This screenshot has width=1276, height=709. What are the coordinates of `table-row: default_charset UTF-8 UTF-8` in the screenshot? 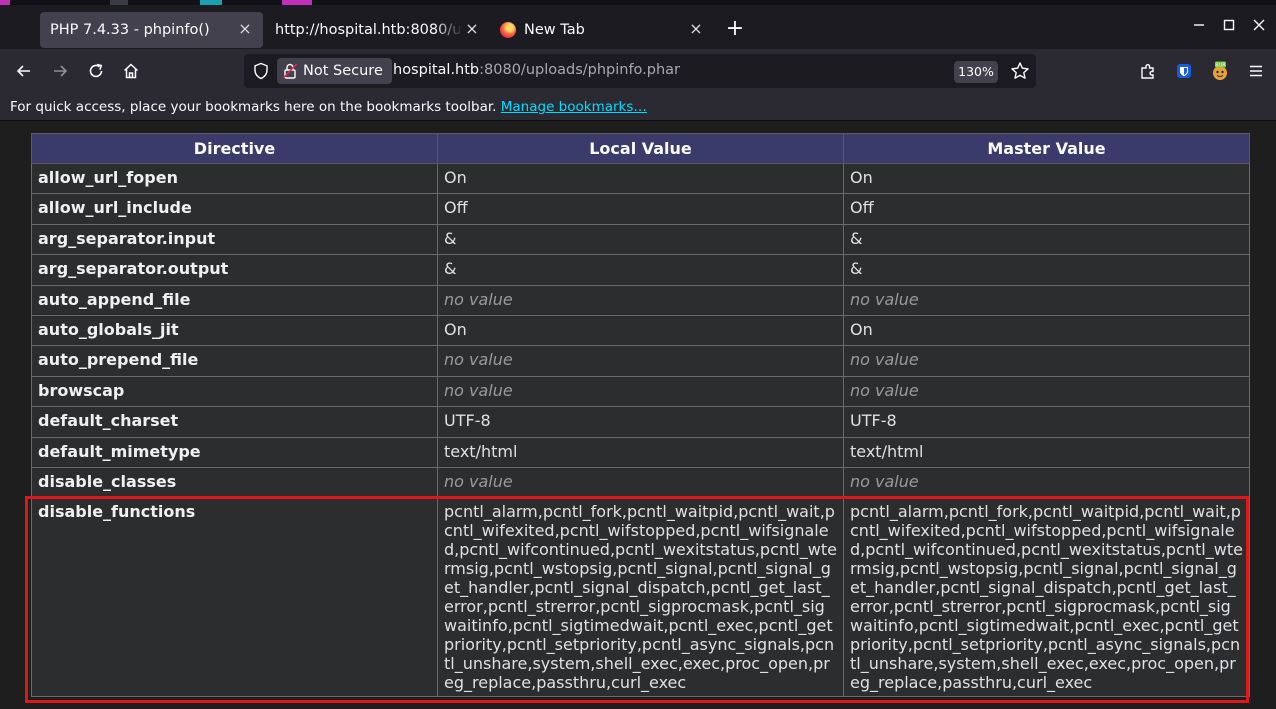 It's located at (640, 422).